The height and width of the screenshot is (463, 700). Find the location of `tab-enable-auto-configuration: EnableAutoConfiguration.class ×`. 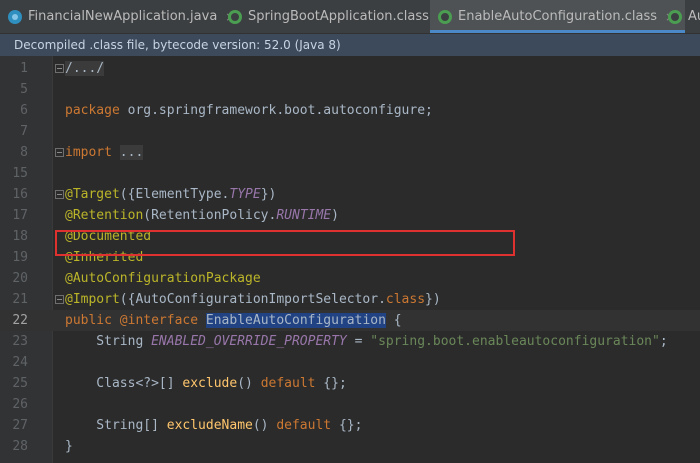

tab-enable-auto-configuration: EnableAutoConfiguration.class × is located at coordinates (558, 16).